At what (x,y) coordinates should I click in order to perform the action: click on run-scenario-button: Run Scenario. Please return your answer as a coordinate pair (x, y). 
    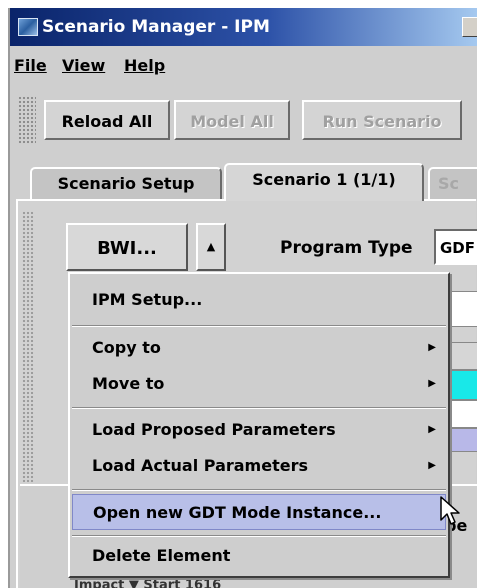
    Looking at the image, I should click on (382, 120).